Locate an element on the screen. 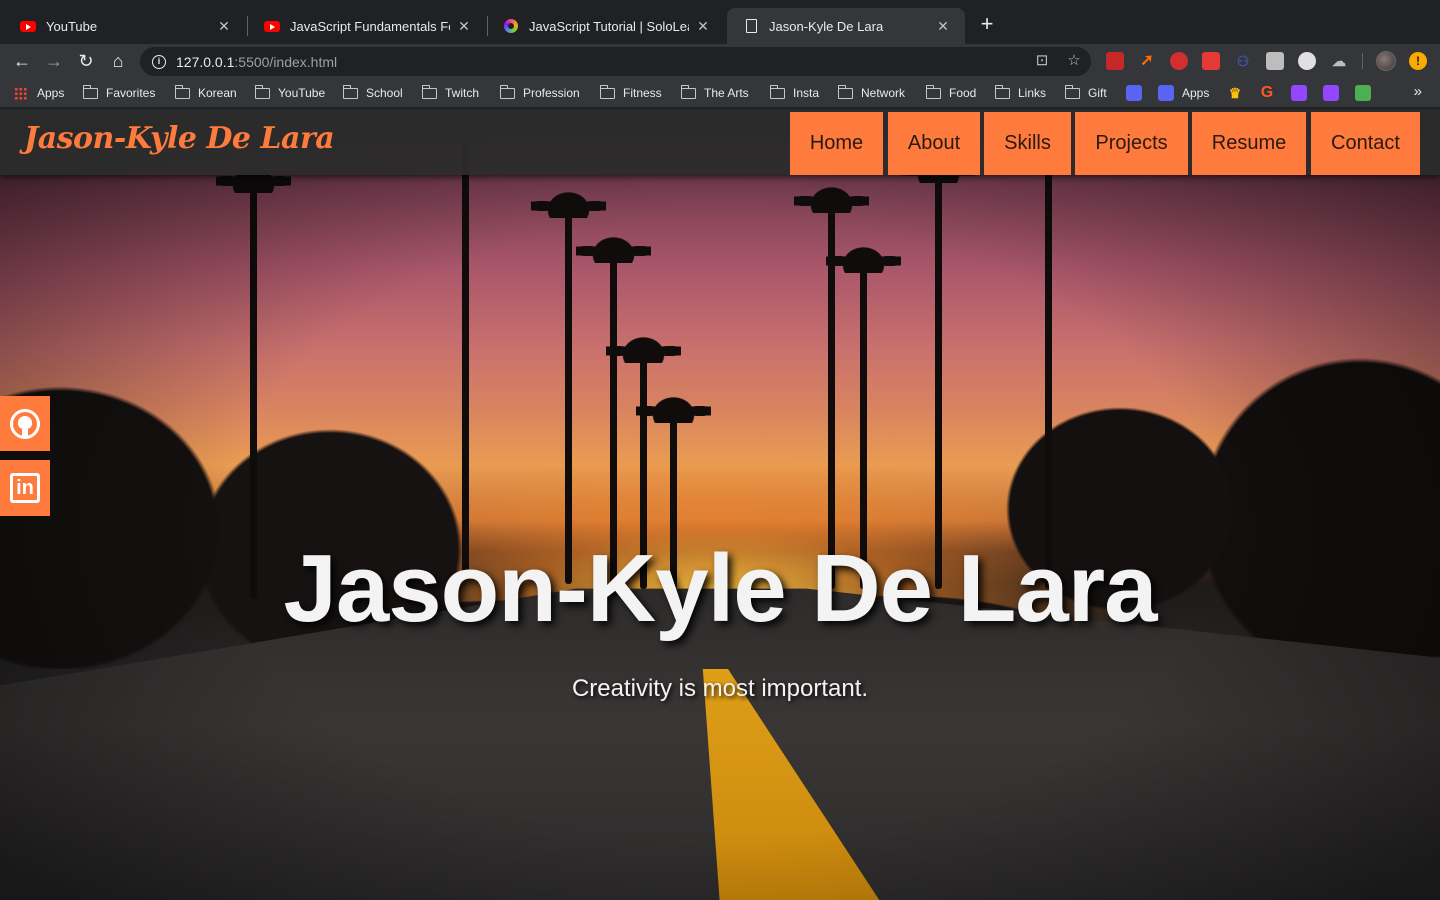 The height and width of the screenshot is (900, 1440). crown-icon: ♛ is located at coordinates (1235, 93).